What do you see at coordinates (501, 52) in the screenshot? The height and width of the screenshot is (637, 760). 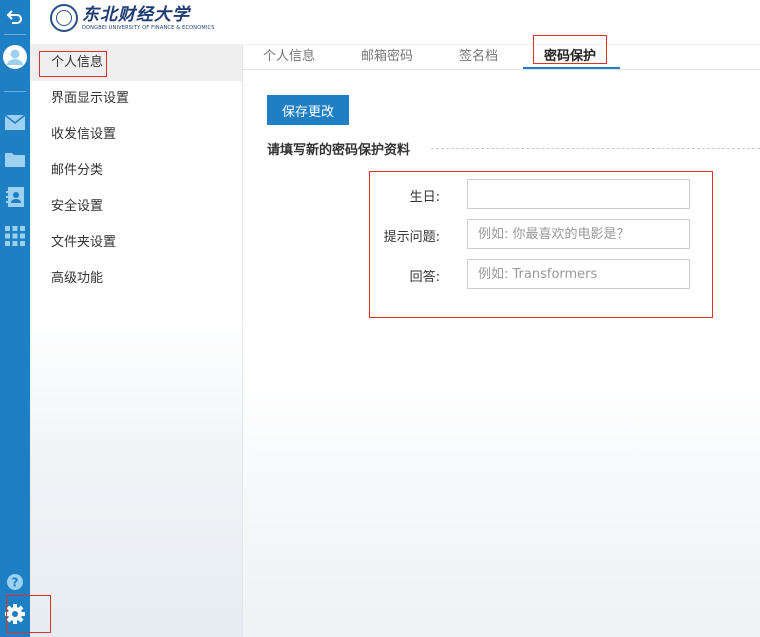 I see `tab-bar: 个人信息 邮箱密码 签名档 密码保护` at bounding box center [501, 52].